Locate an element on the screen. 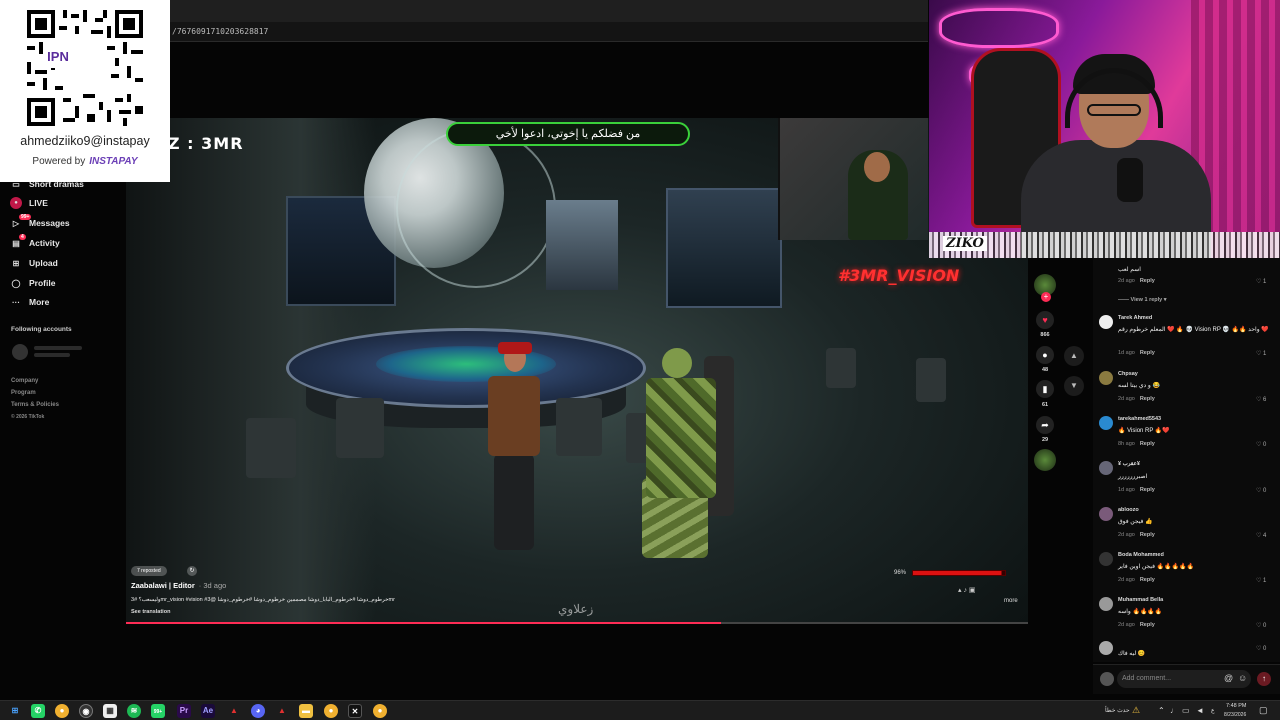 Image resolution: width=1280 pixels, height=720 pixels. discord-icon: ◕ is located at coordinates (258, 711).